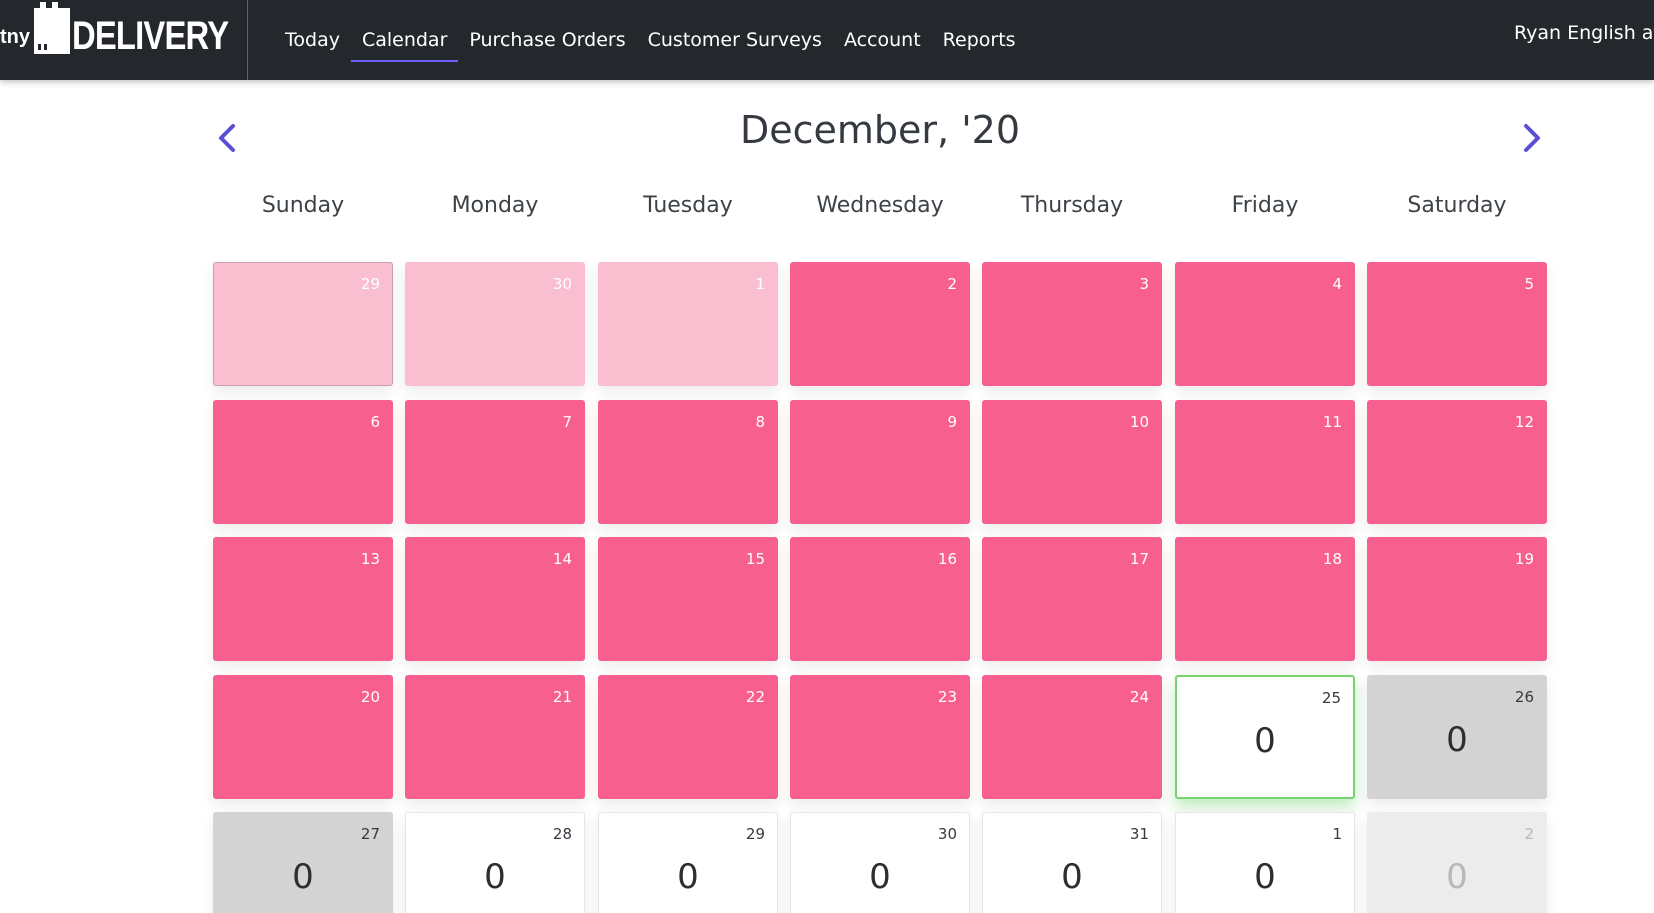 Image resolution: width=1654 pixels, height=913 pixels. I want to click on calendar-day: 9, so click(880, 462).